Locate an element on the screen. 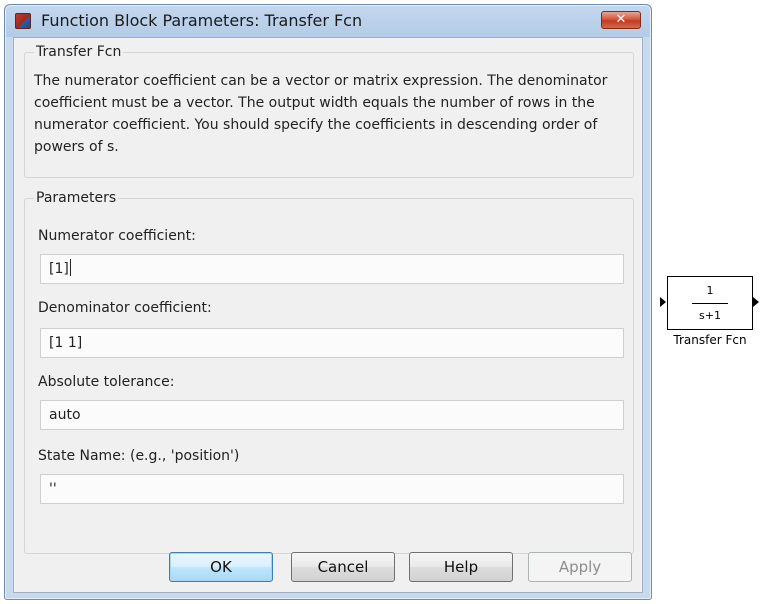  help-button: Help is located at coordinates (461, 567).